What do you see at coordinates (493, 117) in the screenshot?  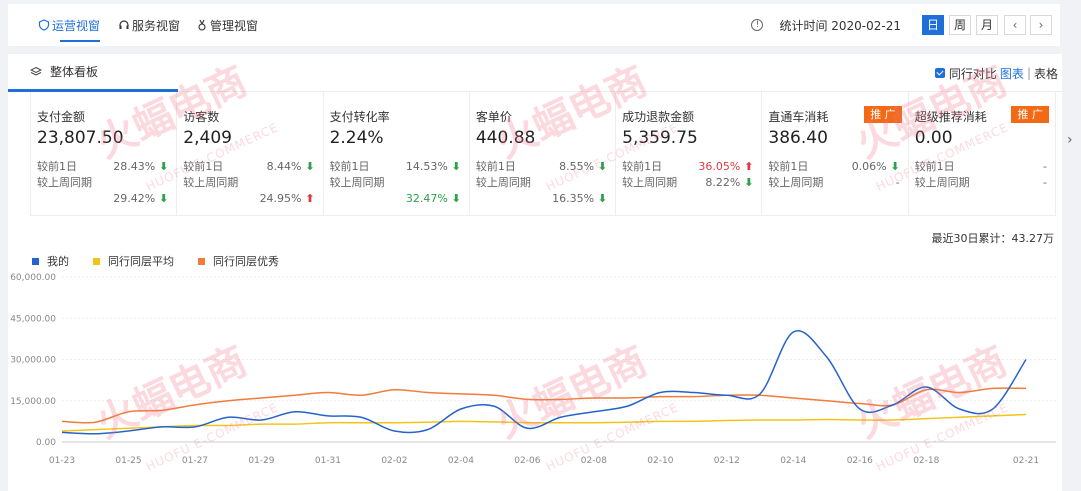 I see `metric-title: 客单价` at bounding box center [493, 117].